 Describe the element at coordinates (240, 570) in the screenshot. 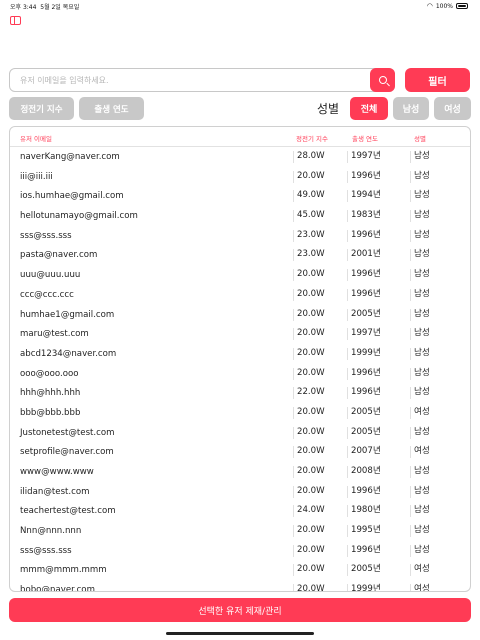

I see `table-row: mmm@mmm.mmm 20.0W 2005년 여성` at that location.